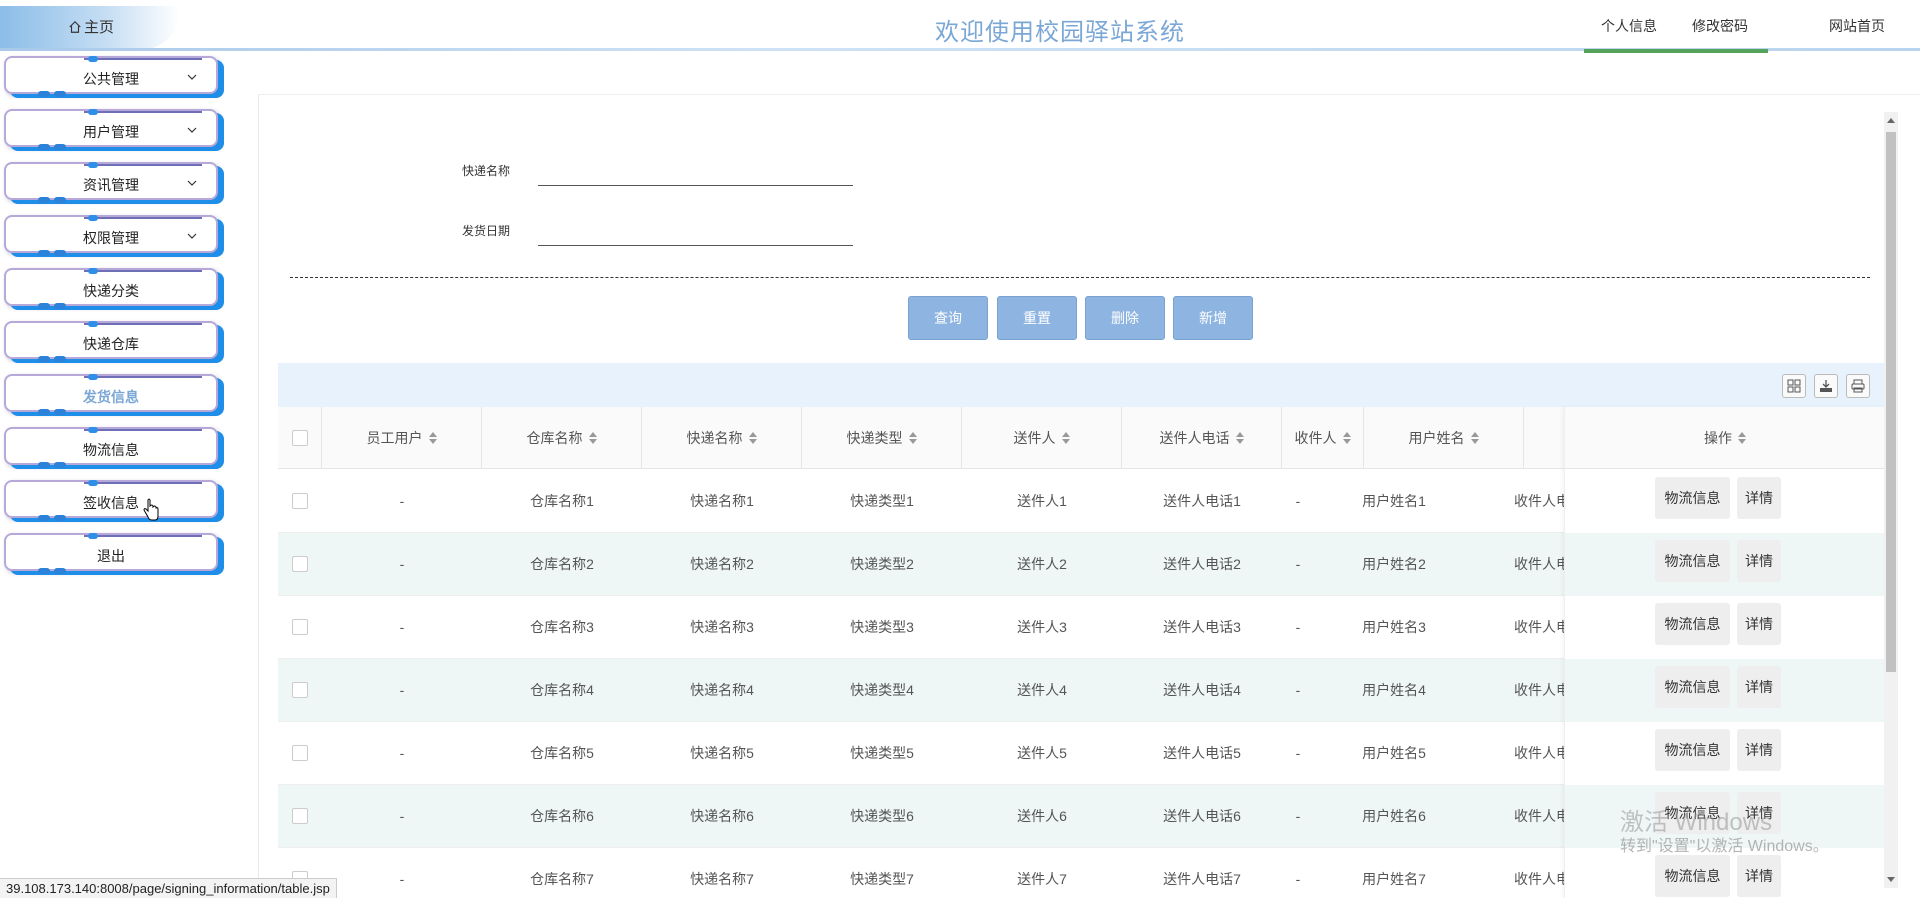 This screenshot has height=898, width=1920. What do you see at coordinates (113, 341) in the screenshot?
I see `sidebar-item-express-warehouse: 快递仓库` at bounding box center [113, 341].